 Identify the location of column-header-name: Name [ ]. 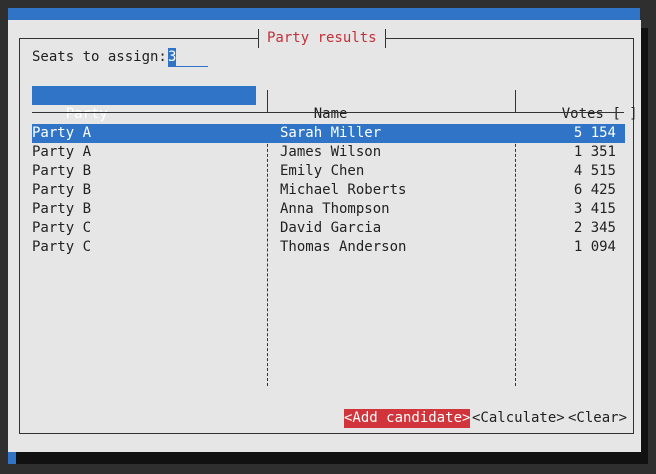
(392, 113).